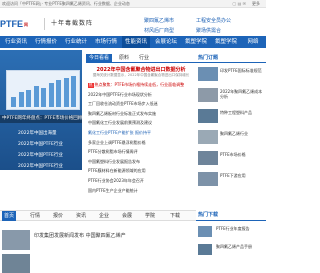  Describe the element at coordinates (46, 42) in the screenshot. I see `nav-item: 行情报价` at that location.